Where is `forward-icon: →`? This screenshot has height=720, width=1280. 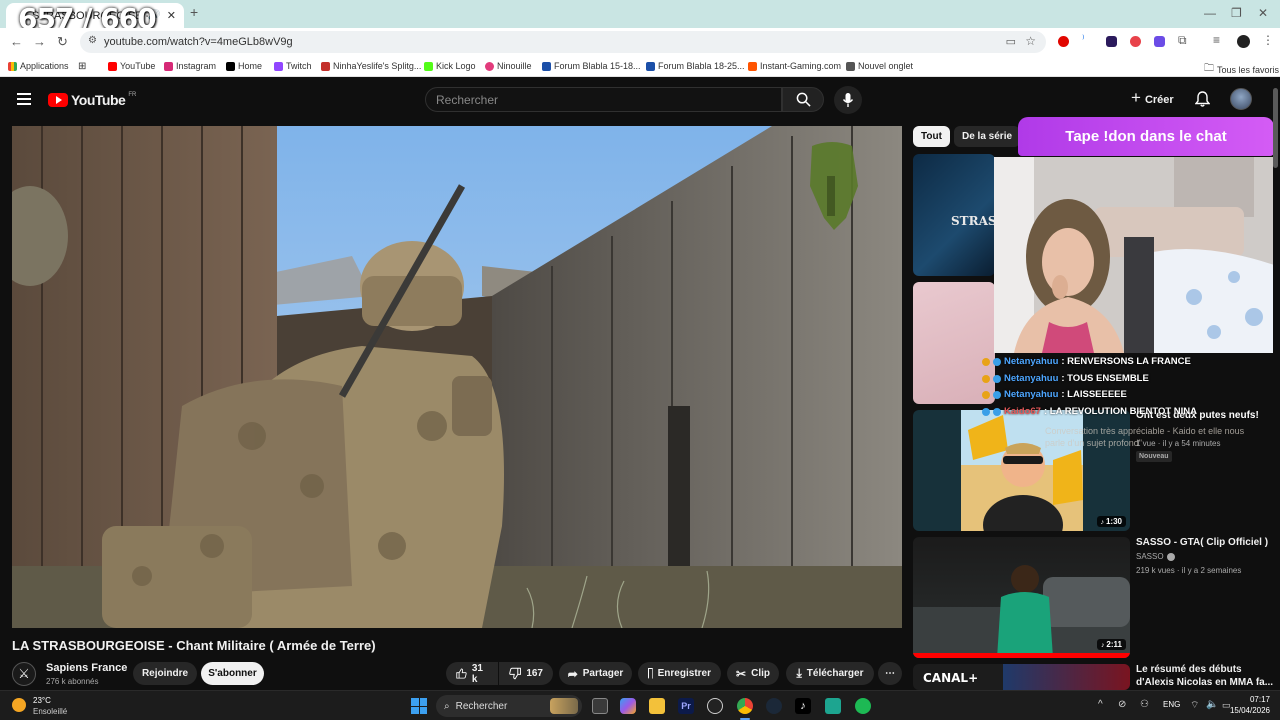
forward-icon: → is located at coordinates (39, 41).